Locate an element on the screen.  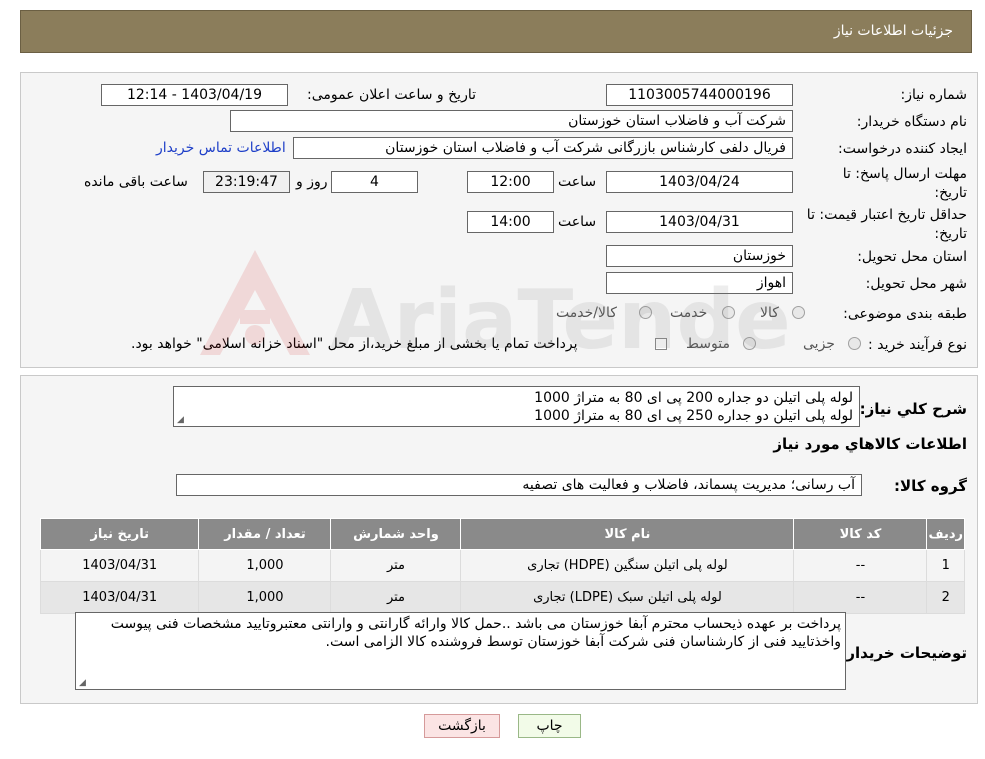
deadline-time-label: ساعت is located at coordinates (577, 182).